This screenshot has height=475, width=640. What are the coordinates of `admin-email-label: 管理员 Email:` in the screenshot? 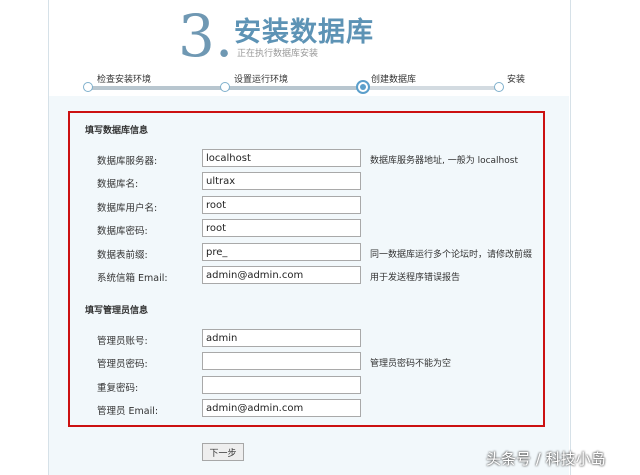 It's located at (128, 411).